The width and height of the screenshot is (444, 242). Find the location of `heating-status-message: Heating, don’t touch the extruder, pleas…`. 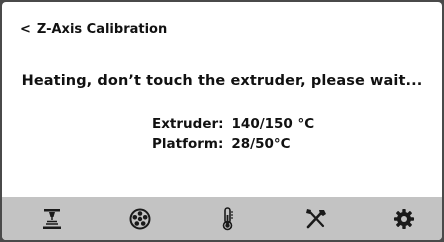

heating-status-message: Heating, don’t touch the extruder, pleas… is located at coordinates (222, 81).